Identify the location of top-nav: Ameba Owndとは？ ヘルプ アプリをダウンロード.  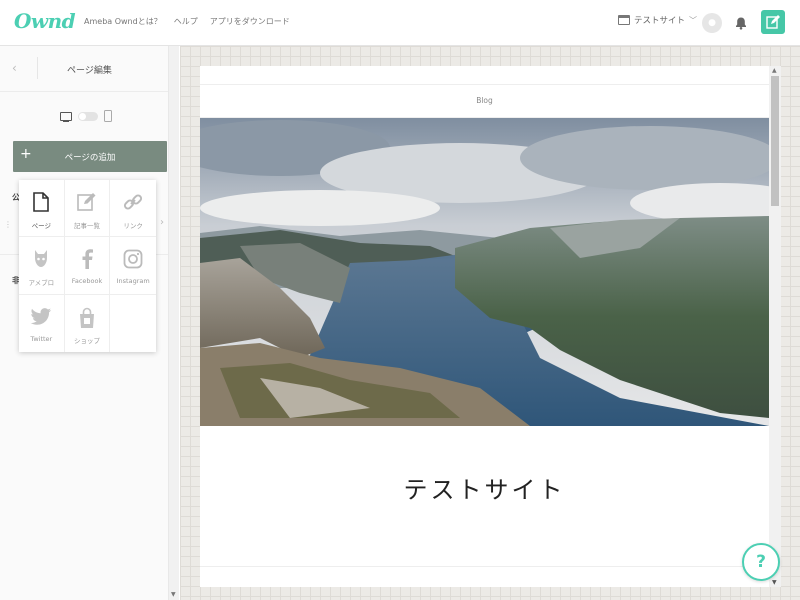
(187, 21).